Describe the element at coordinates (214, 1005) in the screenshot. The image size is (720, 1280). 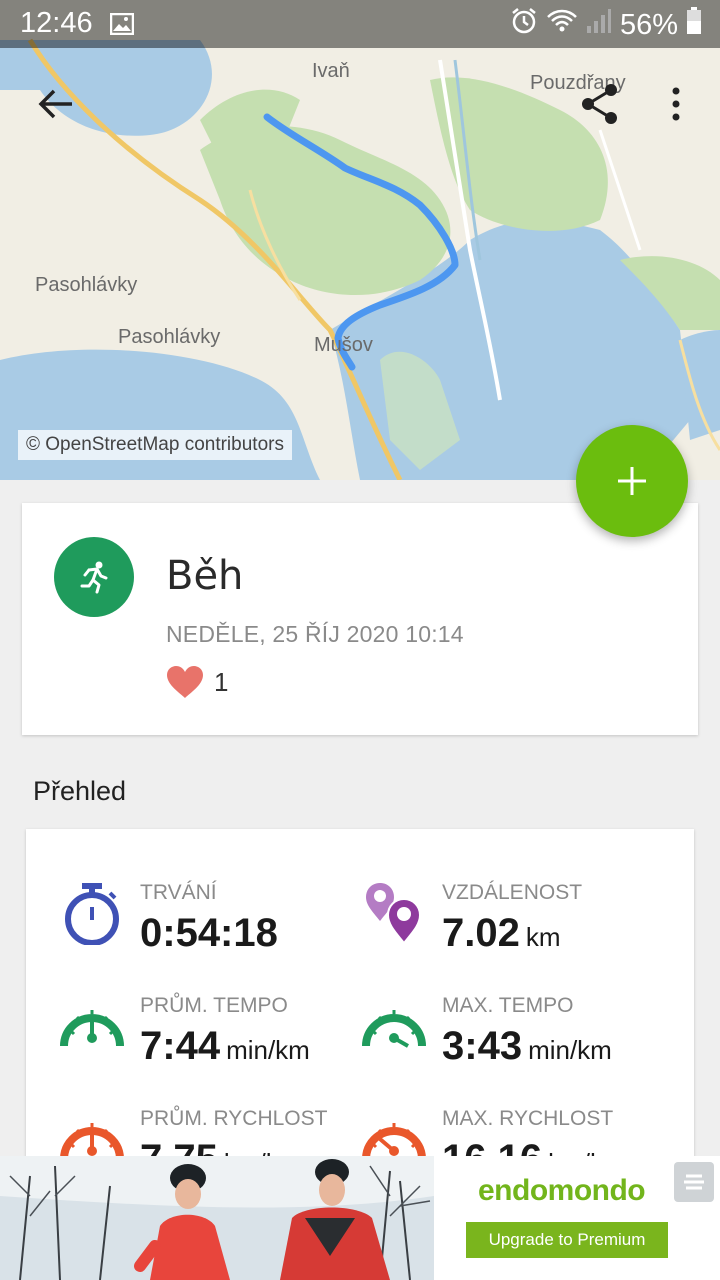
I see `stat-label: PRŮM. TEMPO` at that location.